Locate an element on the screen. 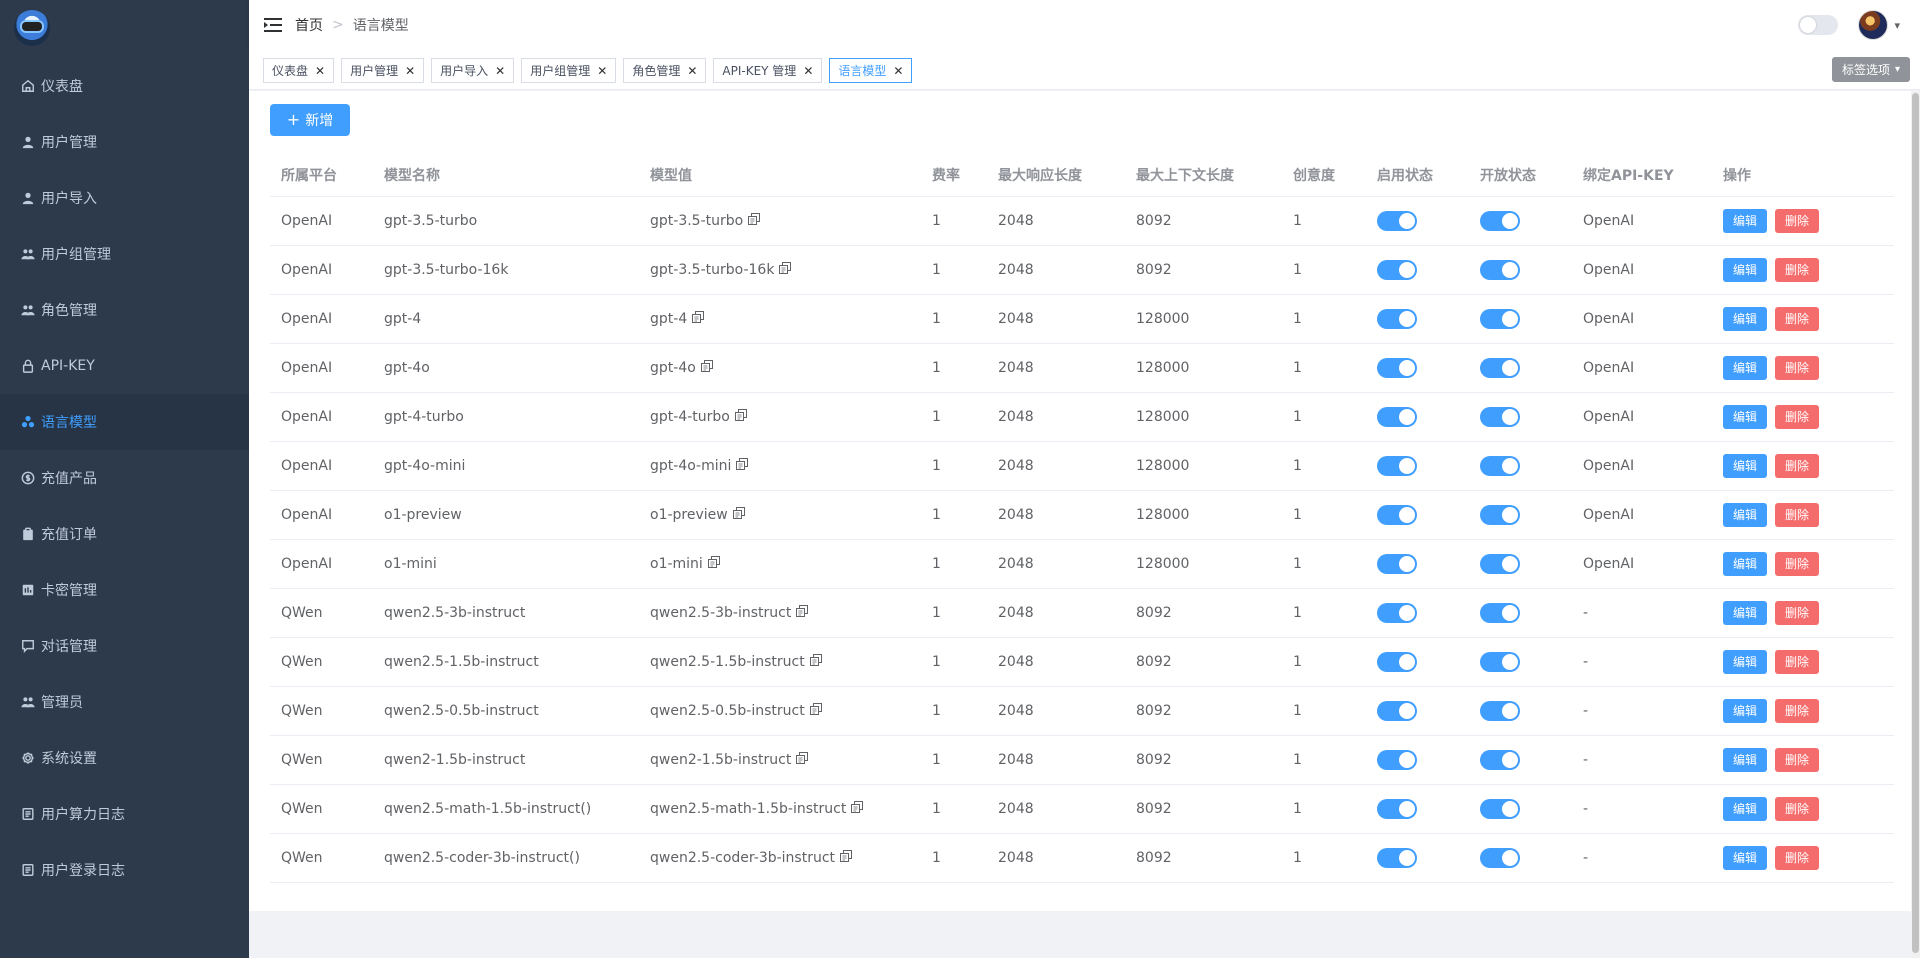 The width and height of the screenshot is (1920, 958). chevron-down-icon: ▾ is located at coordinates (1897, 25).